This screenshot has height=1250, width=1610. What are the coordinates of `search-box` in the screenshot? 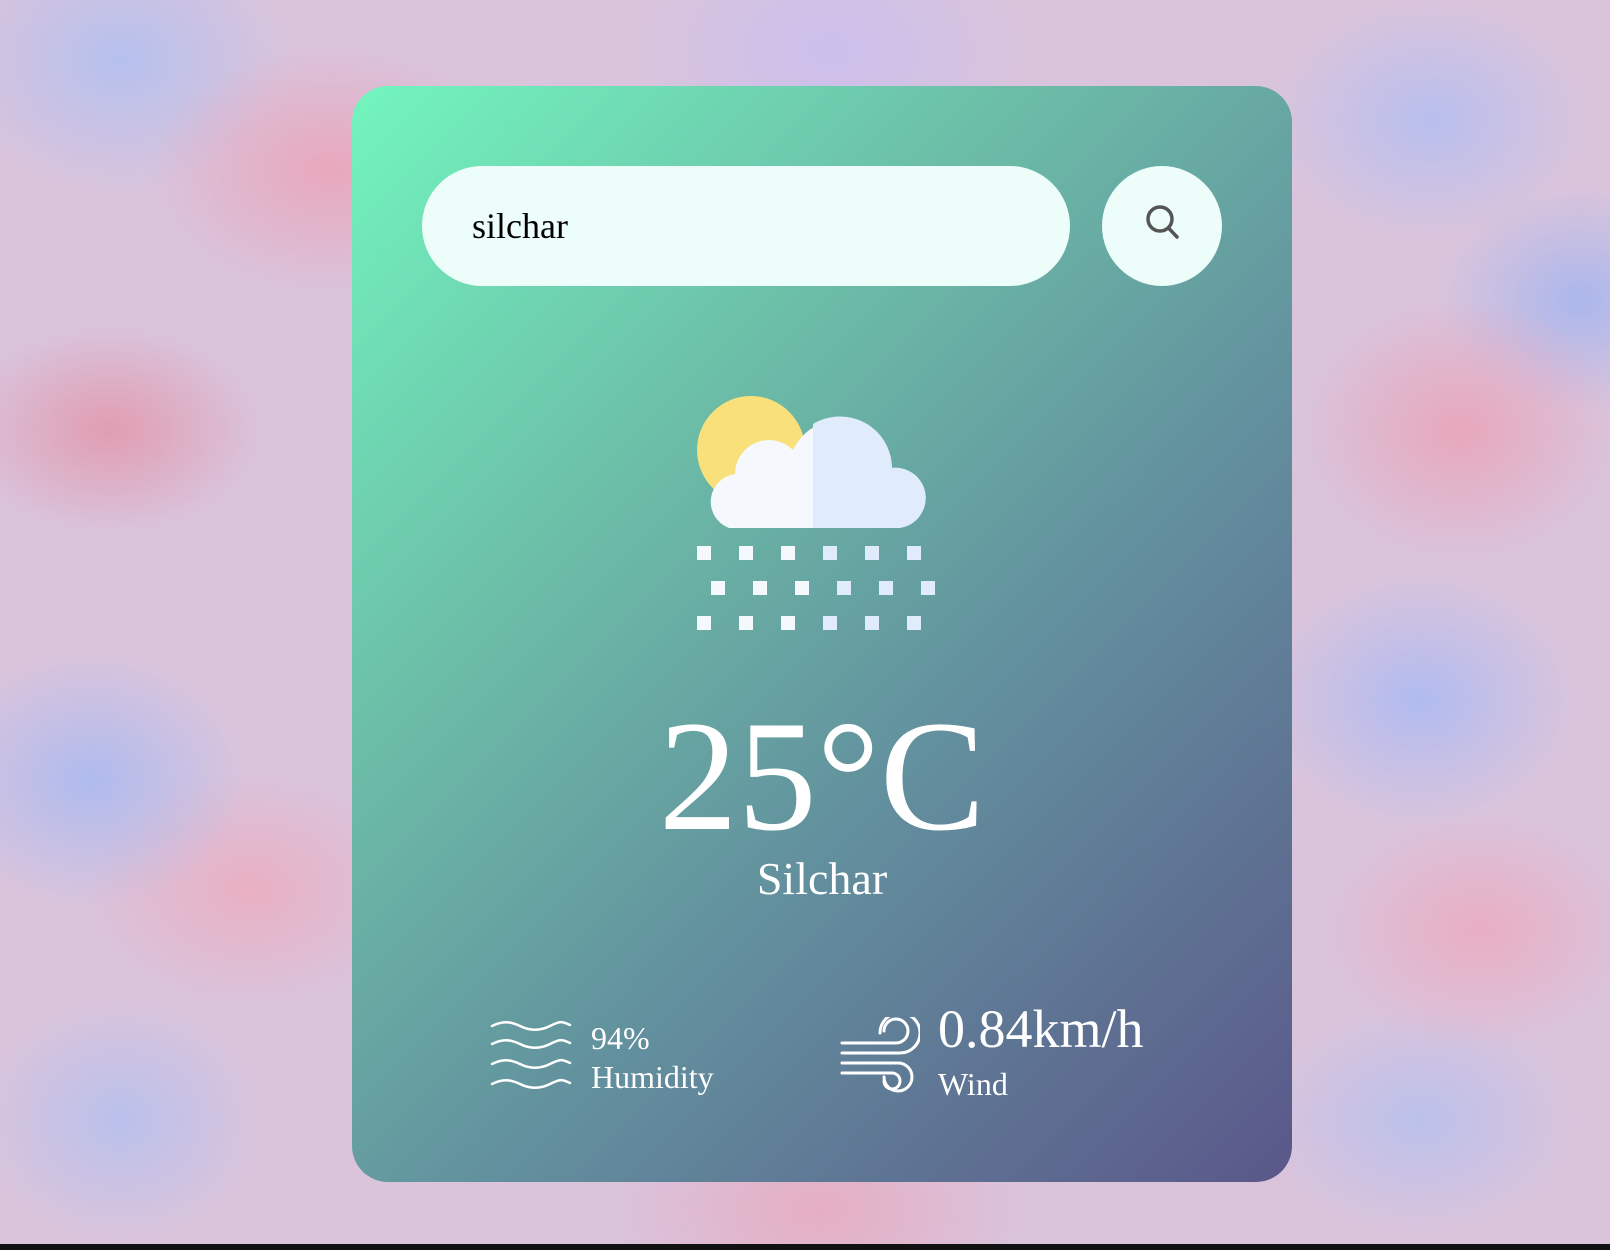 It's located at (746, 226).